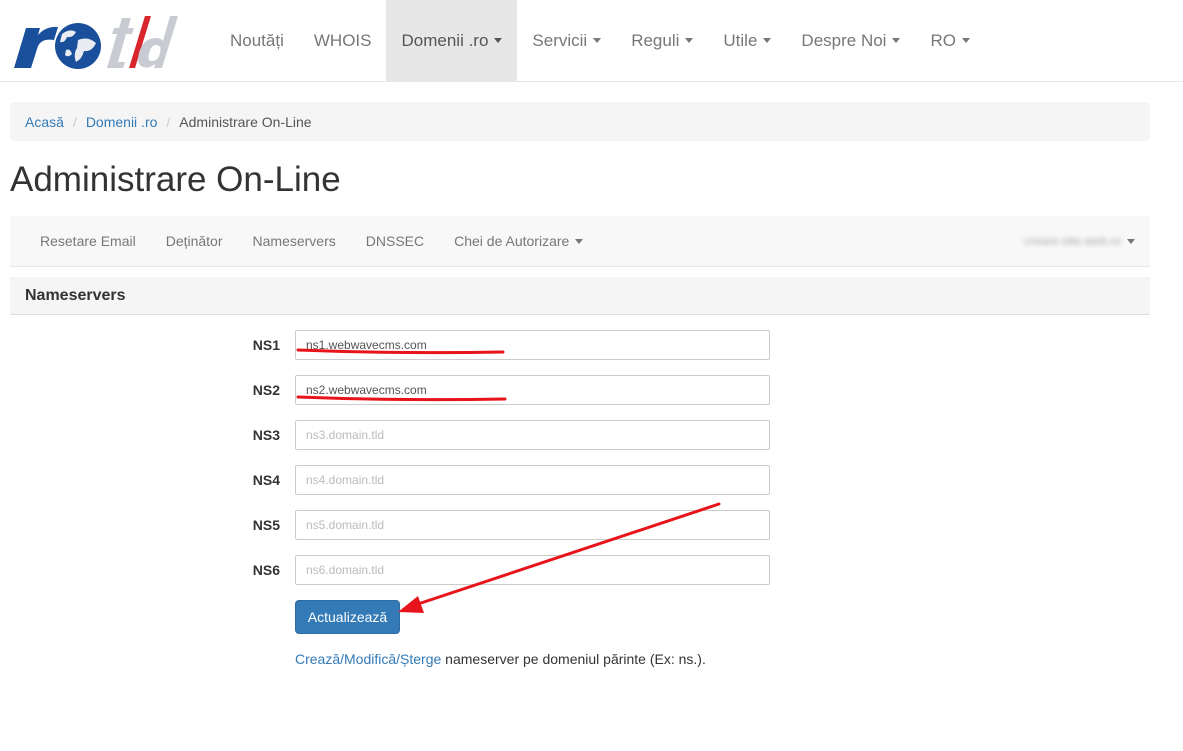 The image size is (1183, 751). I want to click on breadcrumb-current: Administrare On-Line, so click(245, 121).